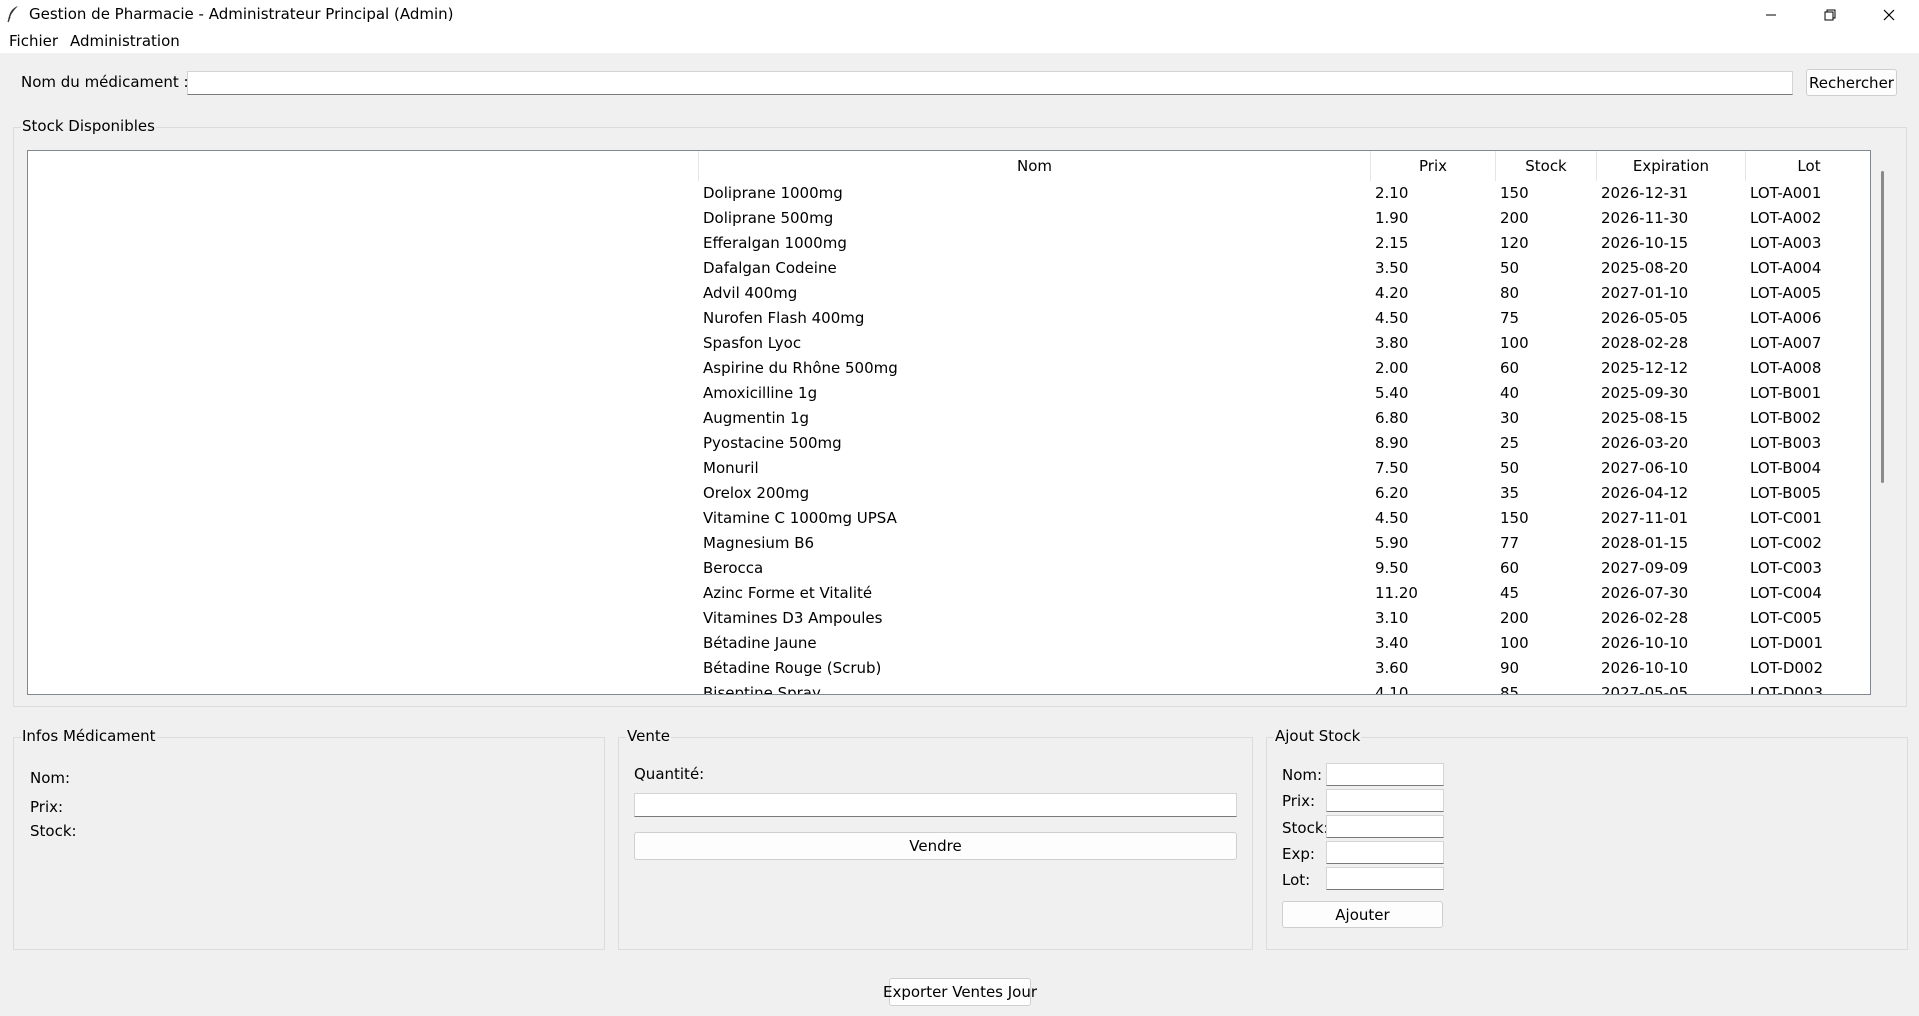 This screenshot has width=1919, height=1016. What do you see at coordinates (1385, 774) in the screenshot?
I see `ajout-nom-input` at bounding box center [1385, 774].